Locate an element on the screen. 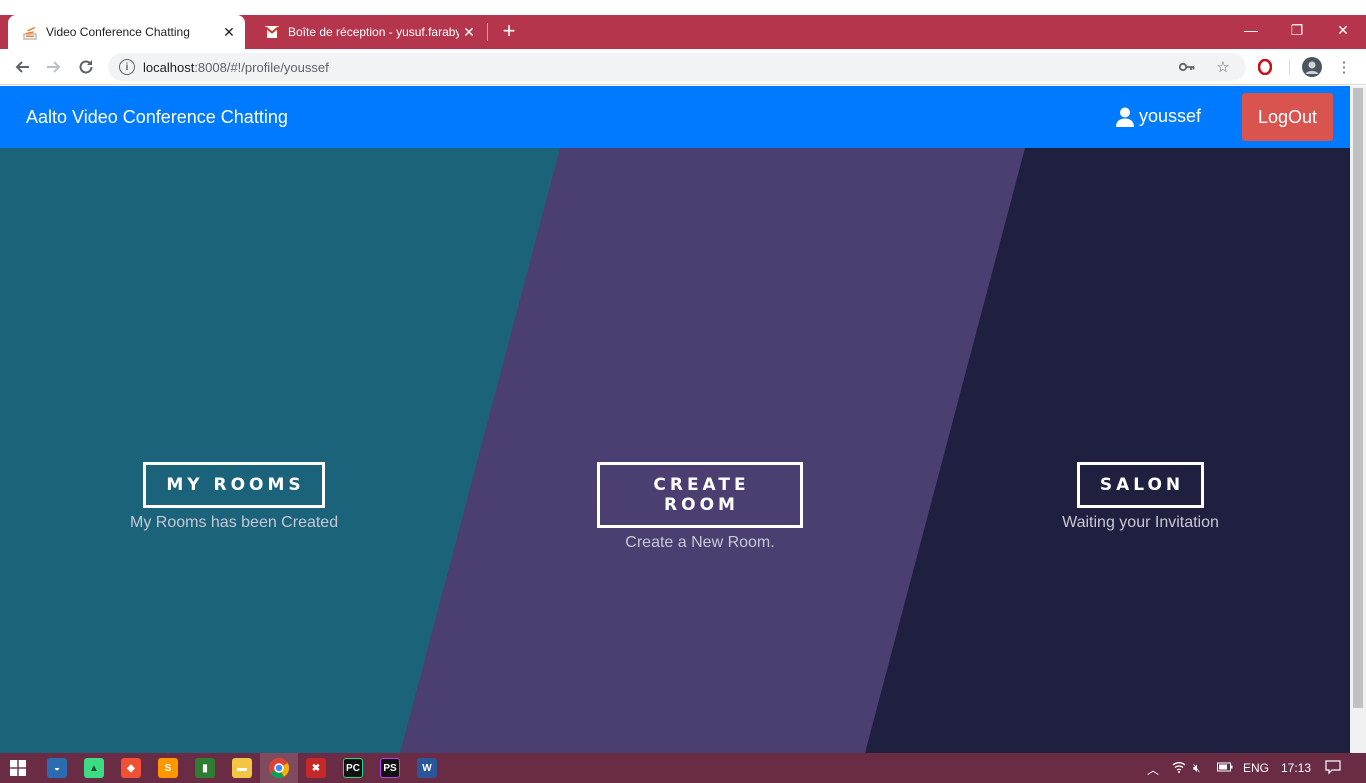 This screenshot has width=1366, height=783. file-explorer-icon: ▬ is located at coordinates (242, 768).